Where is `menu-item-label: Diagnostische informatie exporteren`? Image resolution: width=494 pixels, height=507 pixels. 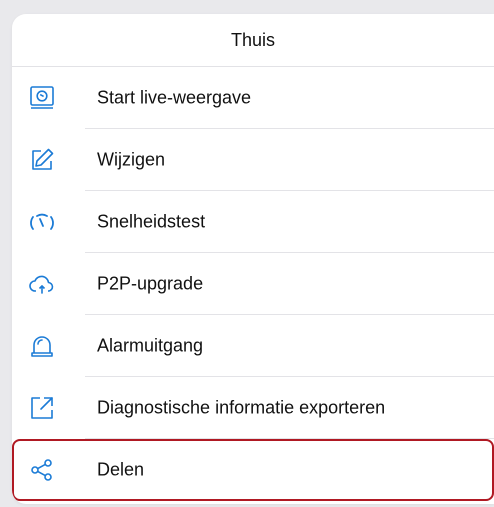
menu-item-label: Diagnostische informatie exporteren is located at coordinates (241, 407).